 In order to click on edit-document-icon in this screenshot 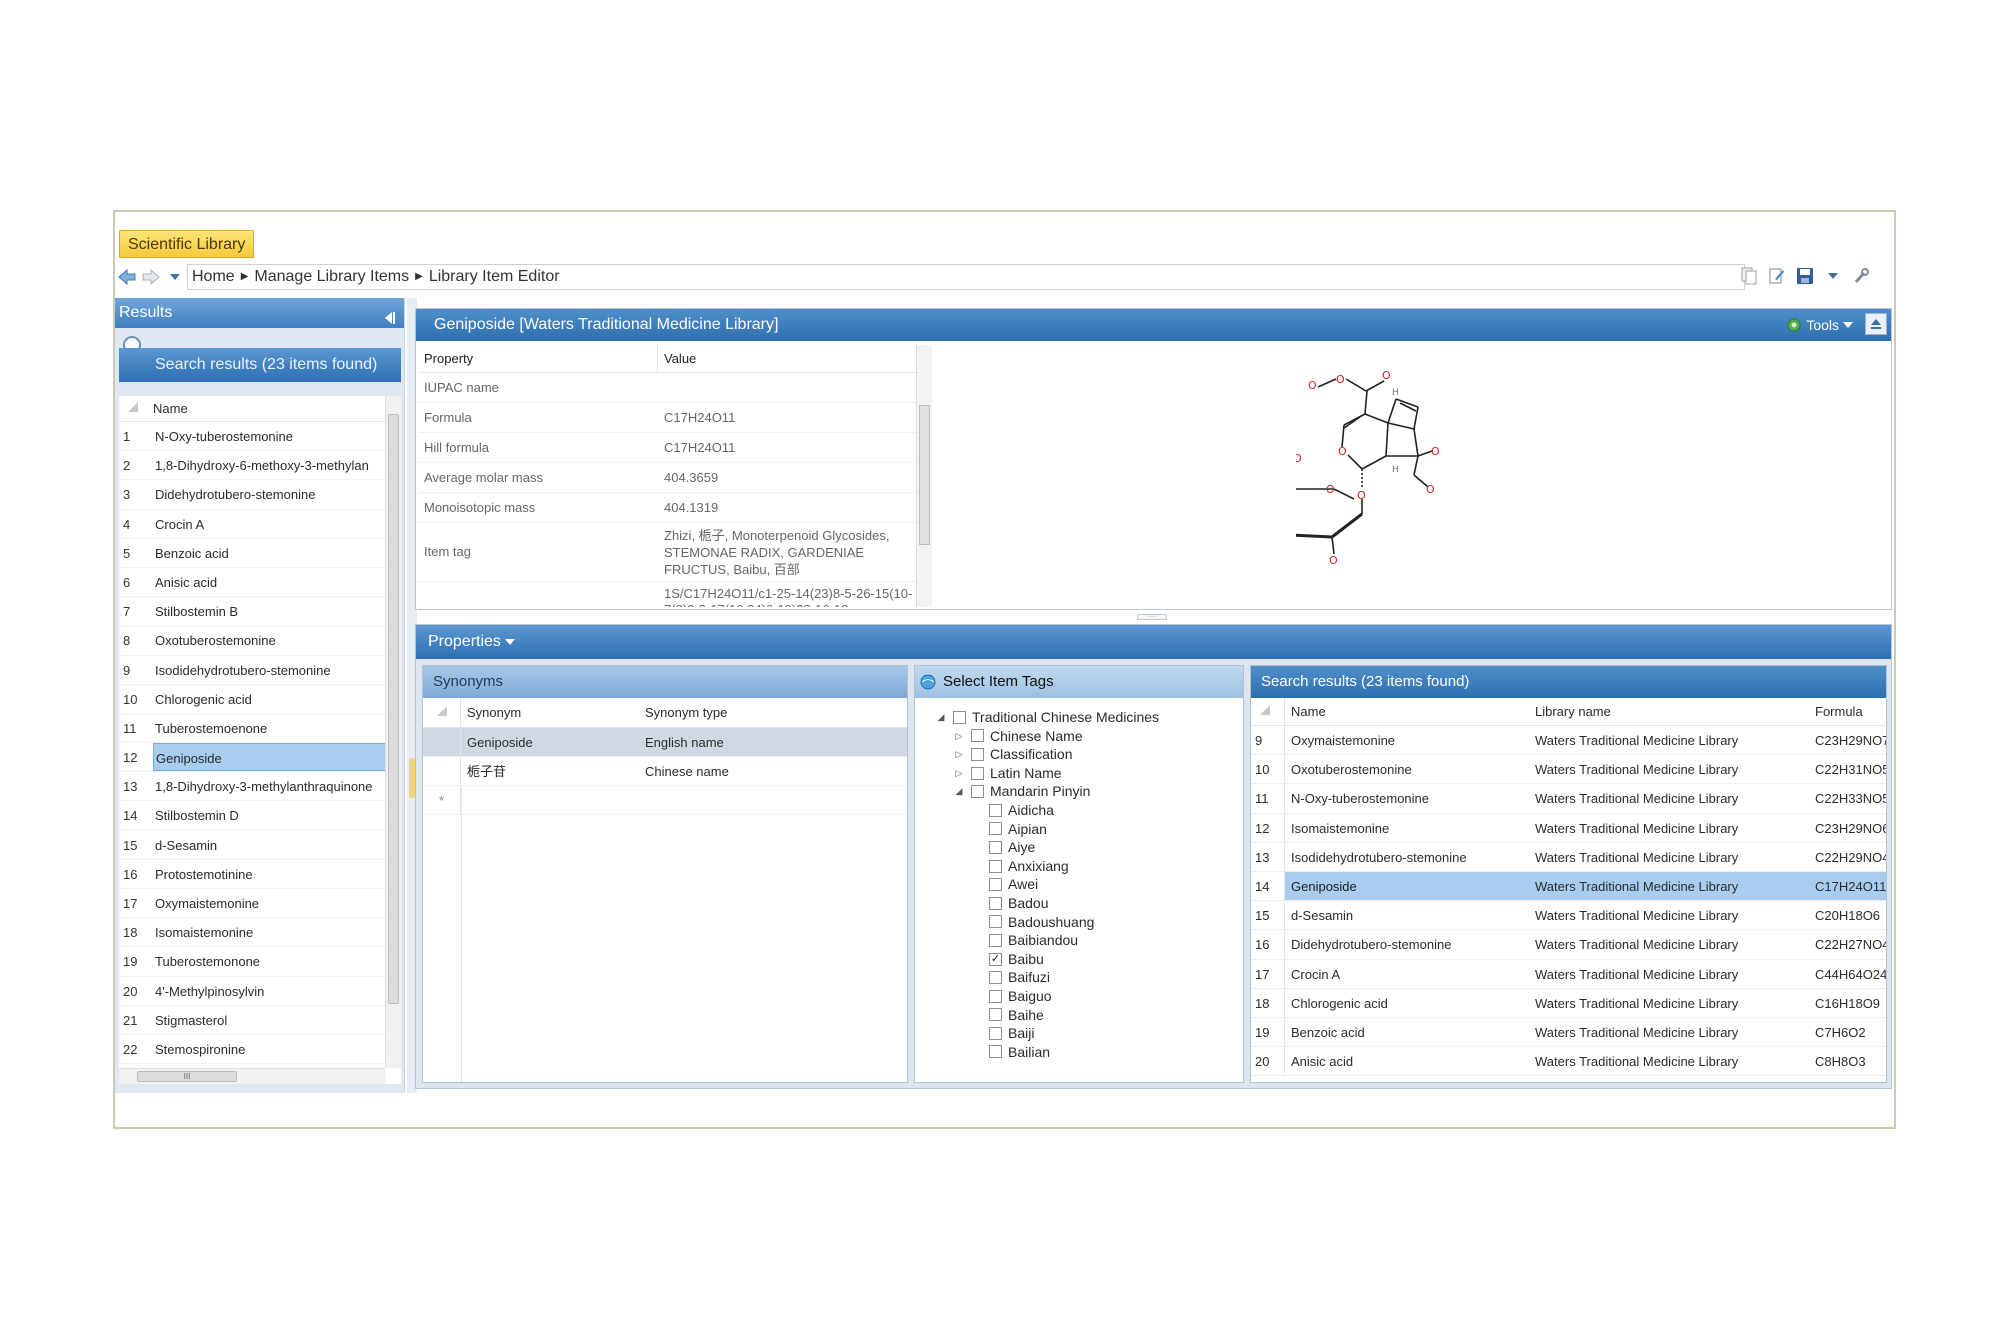, I will do `click(1777, 276)`.